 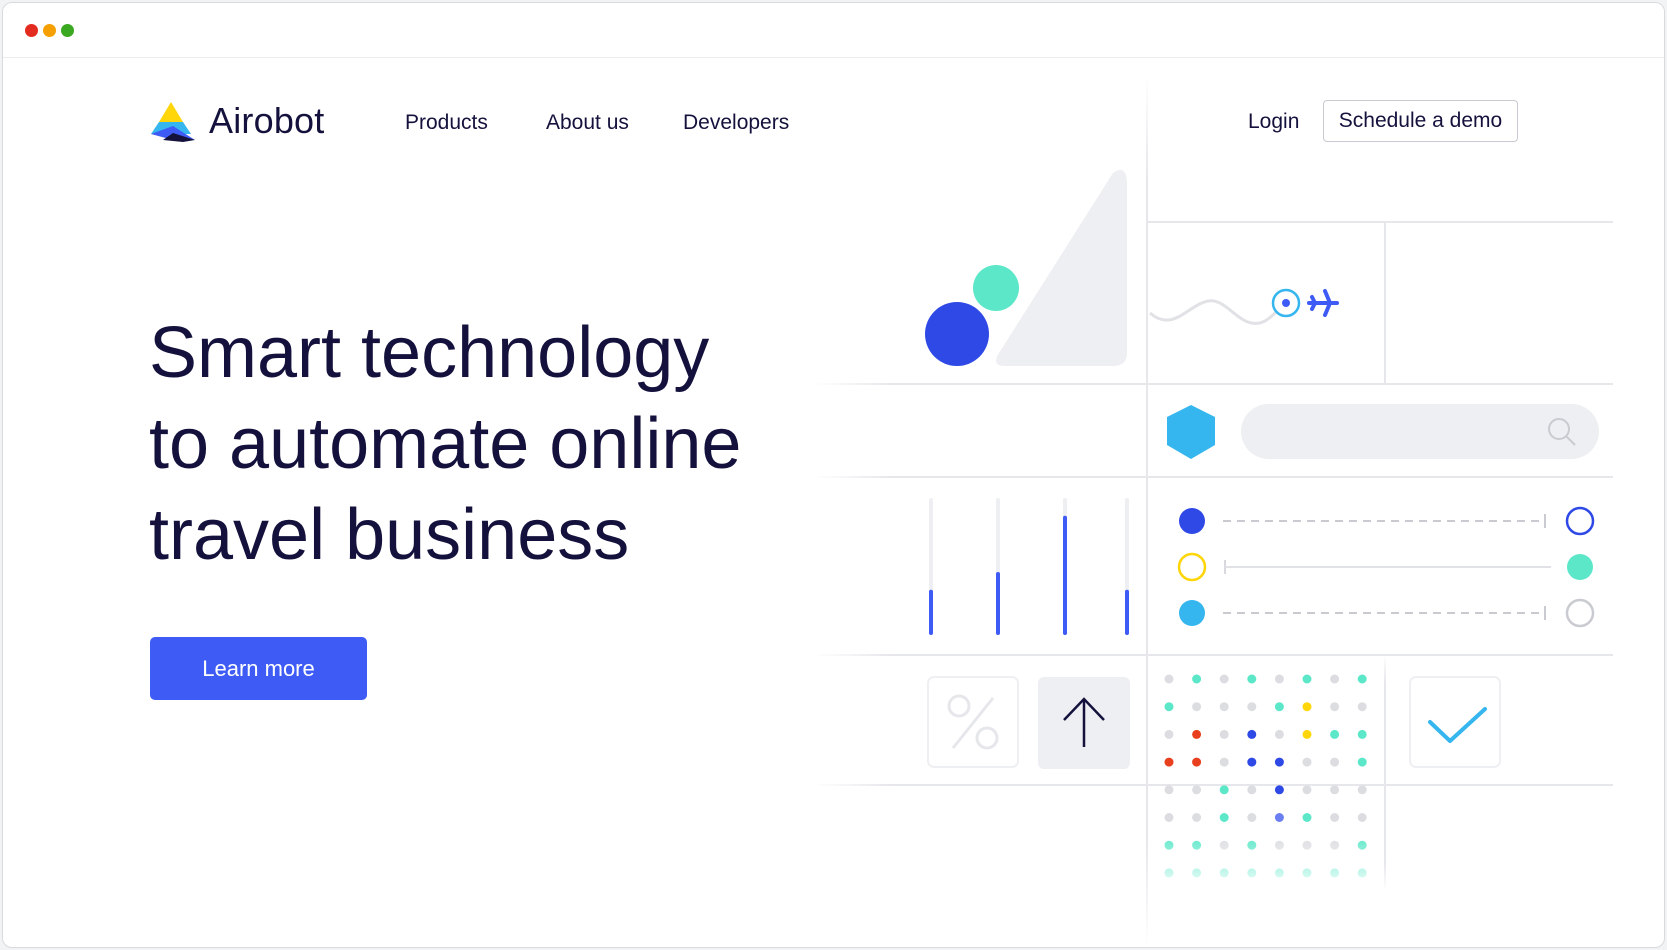 What do you see at coordinates (587, 123) in the screenshot?
I see `nav-about-us: About us` at bounding box center [587, 123].